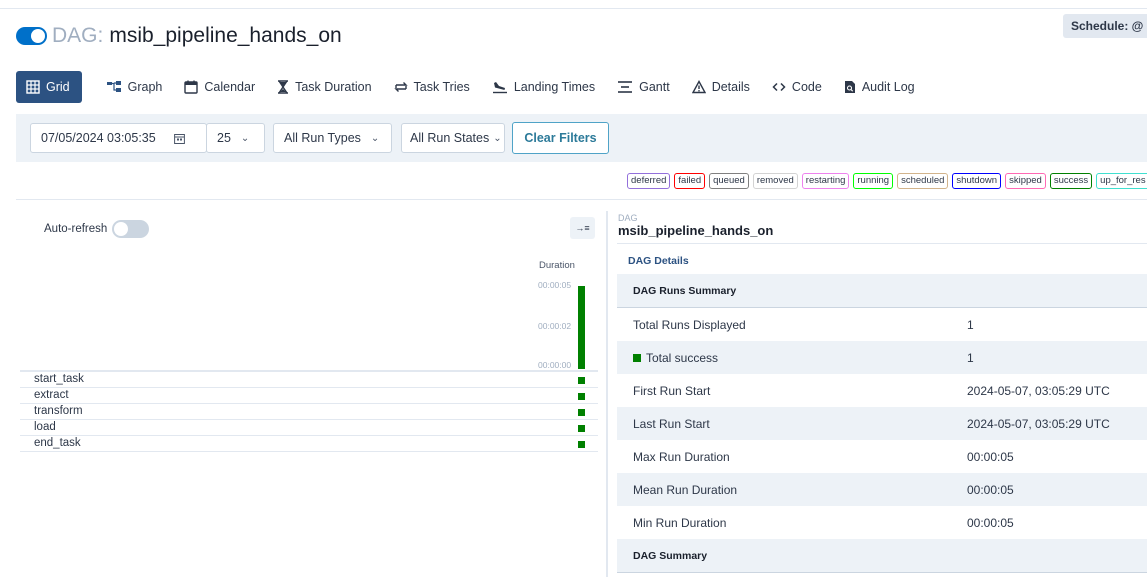 Image resolution: width=1147 pixels, height=577 pixels. Describe the element at coordinates (685, 291) in the screenshot. I see `runs-summary-title: DAG Runs Summary` at that location.